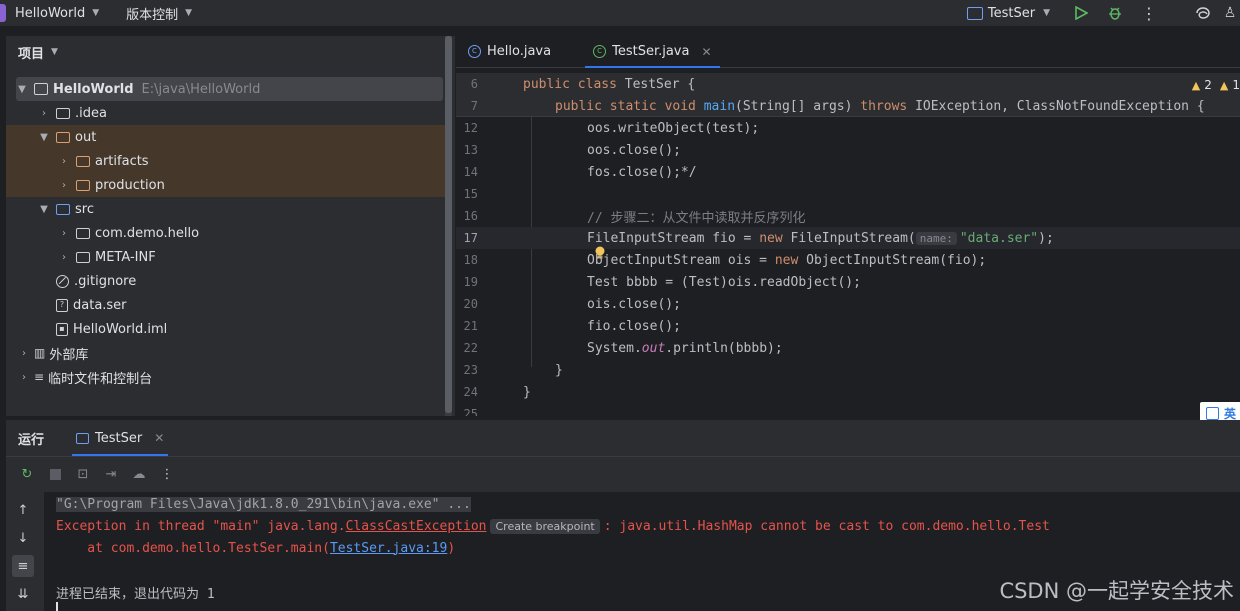  Describe the element at coordinates (416, 526) in the screenshot. I see `exception-link: ClassCastException` at that location.